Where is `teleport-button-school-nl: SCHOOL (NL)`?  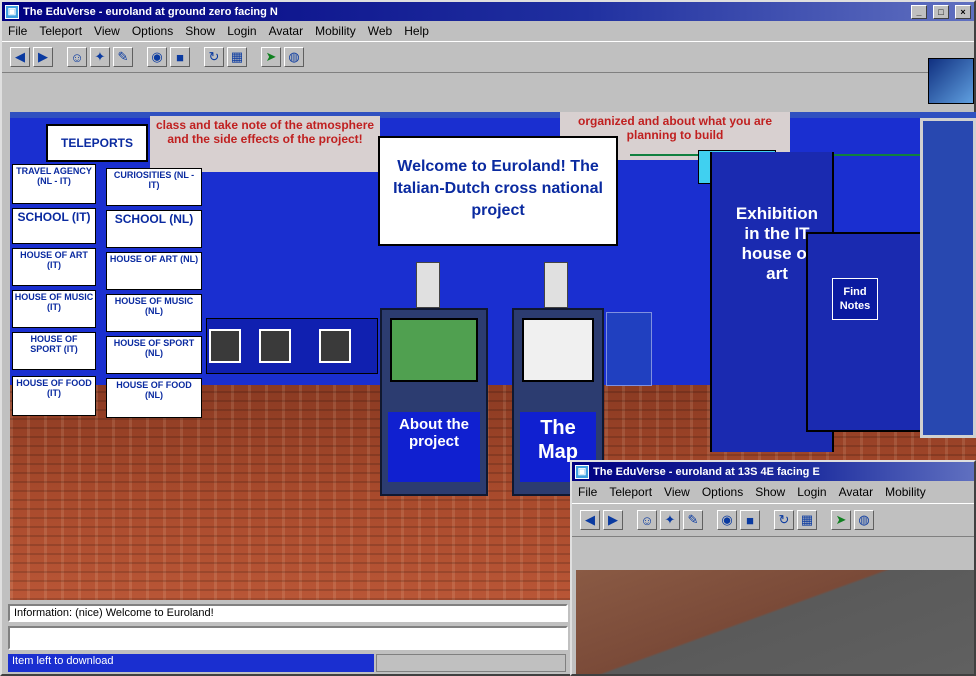
teleport-button-school-nl: SCHOOL (NL) is located at coordinates (154, 229).